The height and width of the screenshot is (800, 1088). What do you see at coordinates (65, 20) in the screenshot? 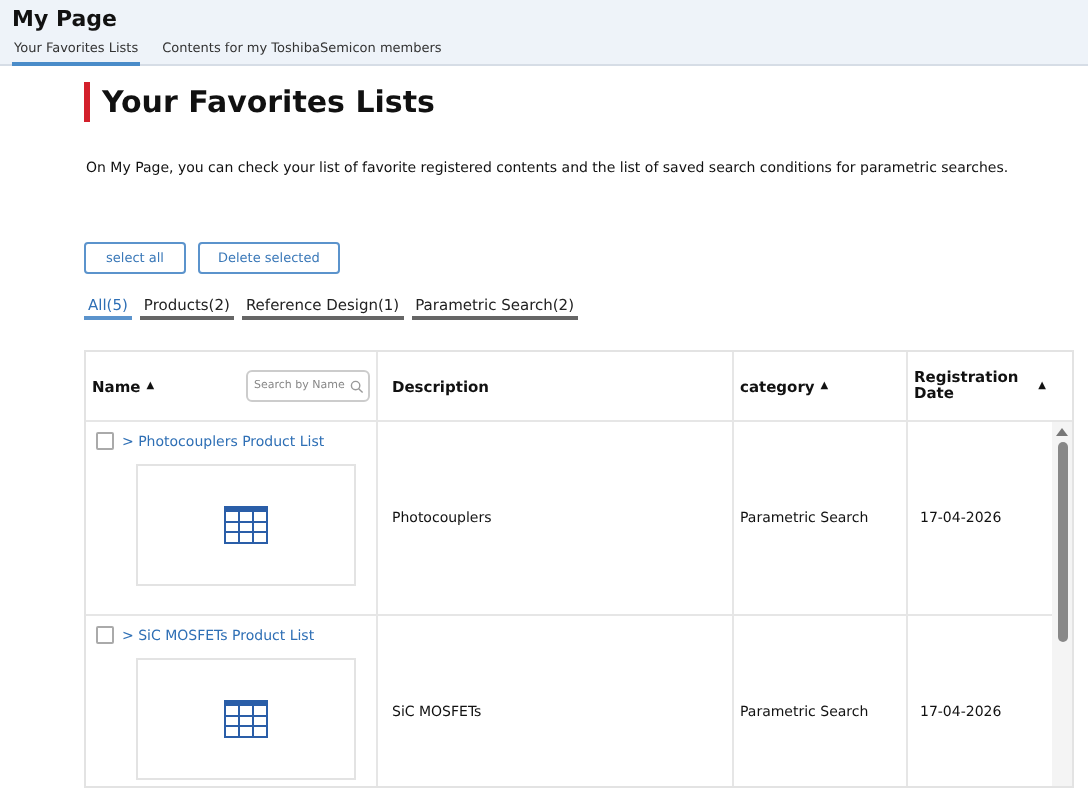
I see `page-title: My Page` at bounding box center [65, 20].